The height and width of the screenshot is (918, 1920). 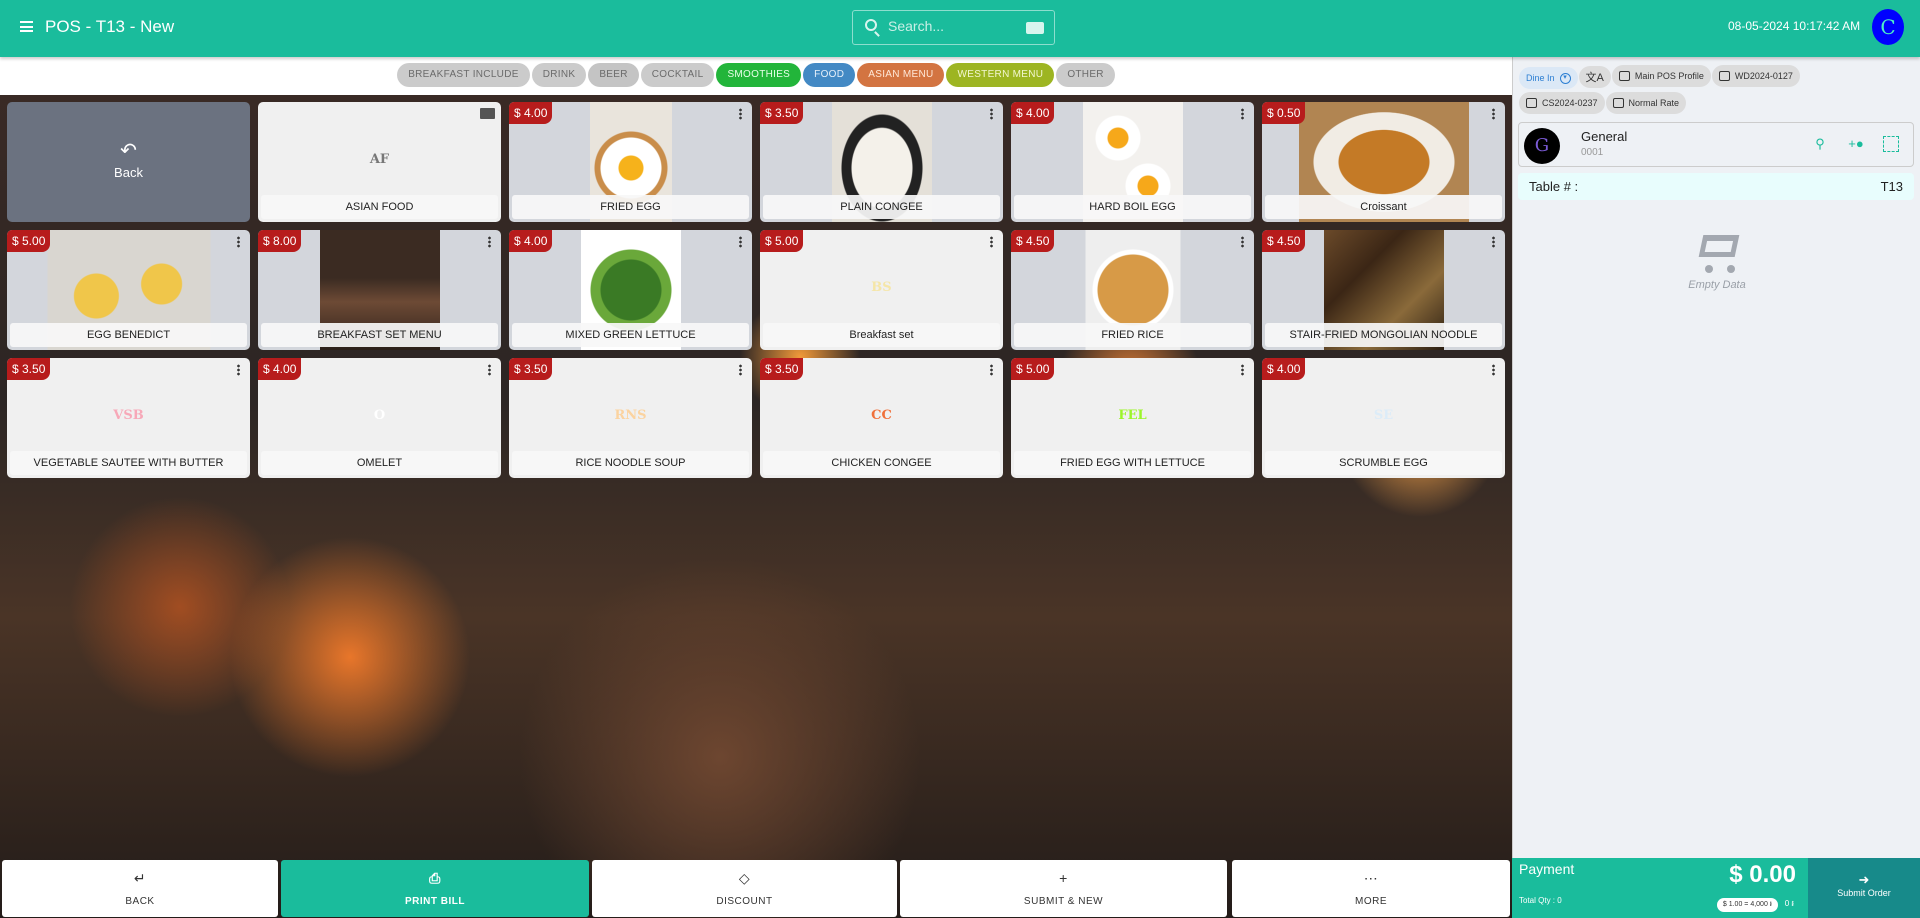 What do you see at coordinates (1383, 207) in the screenshot?
I see `product-name: Croissant` at bounding box center [1383, 207].